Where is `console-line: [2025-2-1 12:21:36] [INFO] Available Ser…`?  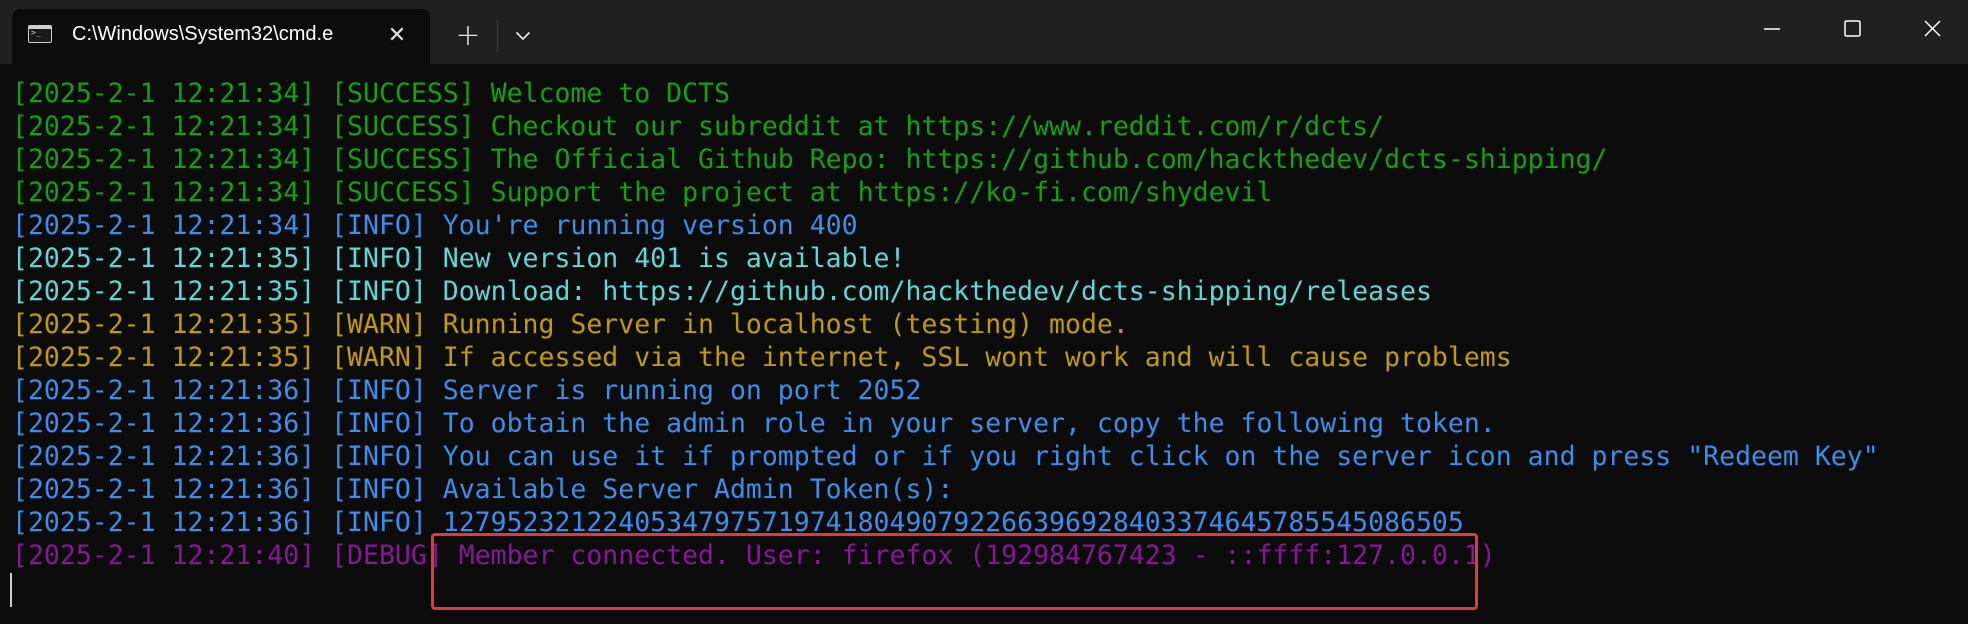 console-line: [2025-2-1 12:21:36] [INFO] Available Ser… is located at coordinates (483, 489).